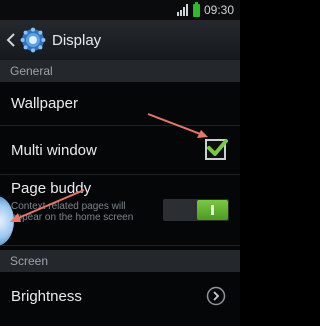 The image size is (320, 326). What do you see at coordinates (54, 150) in the screenshot?
I see `setting-multi-window-title: Multi window` at bounding box center [54, 150].